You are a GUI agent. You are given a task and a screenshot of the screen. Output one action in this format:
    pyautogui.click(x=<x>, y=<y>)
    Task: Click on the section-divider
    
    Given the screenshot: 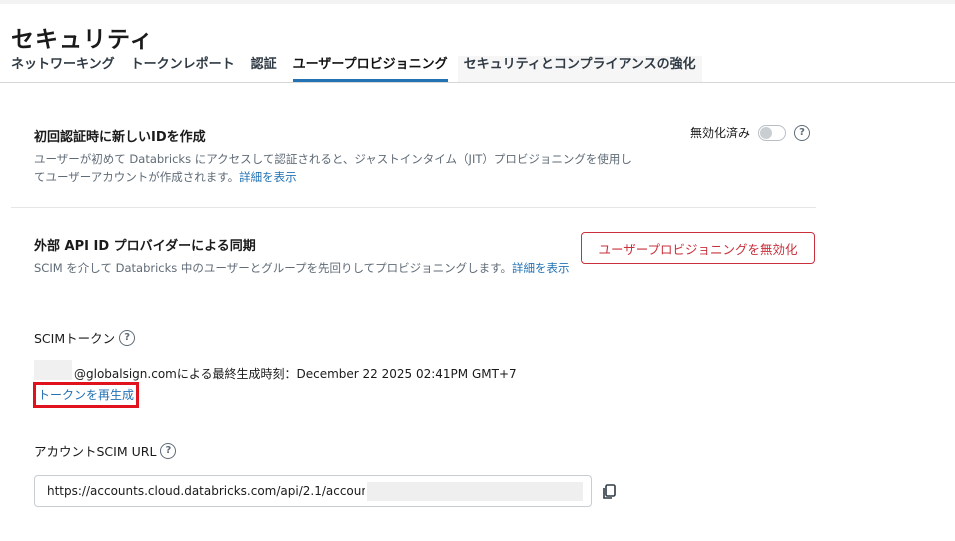 What is the action you would take?
    pyautogui.click(x=413, y=207)
    